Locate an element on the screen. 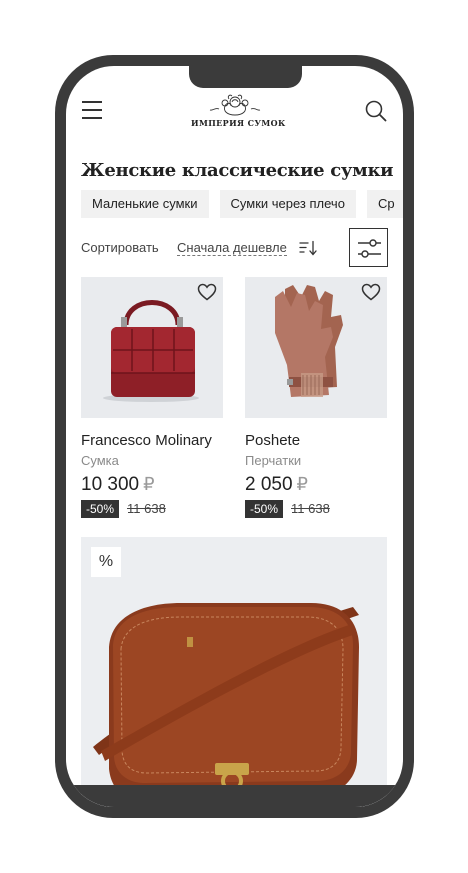 The width and height of the screenshot is (468, 873). filter-sliders-icon is located at coordinates (369, 248).